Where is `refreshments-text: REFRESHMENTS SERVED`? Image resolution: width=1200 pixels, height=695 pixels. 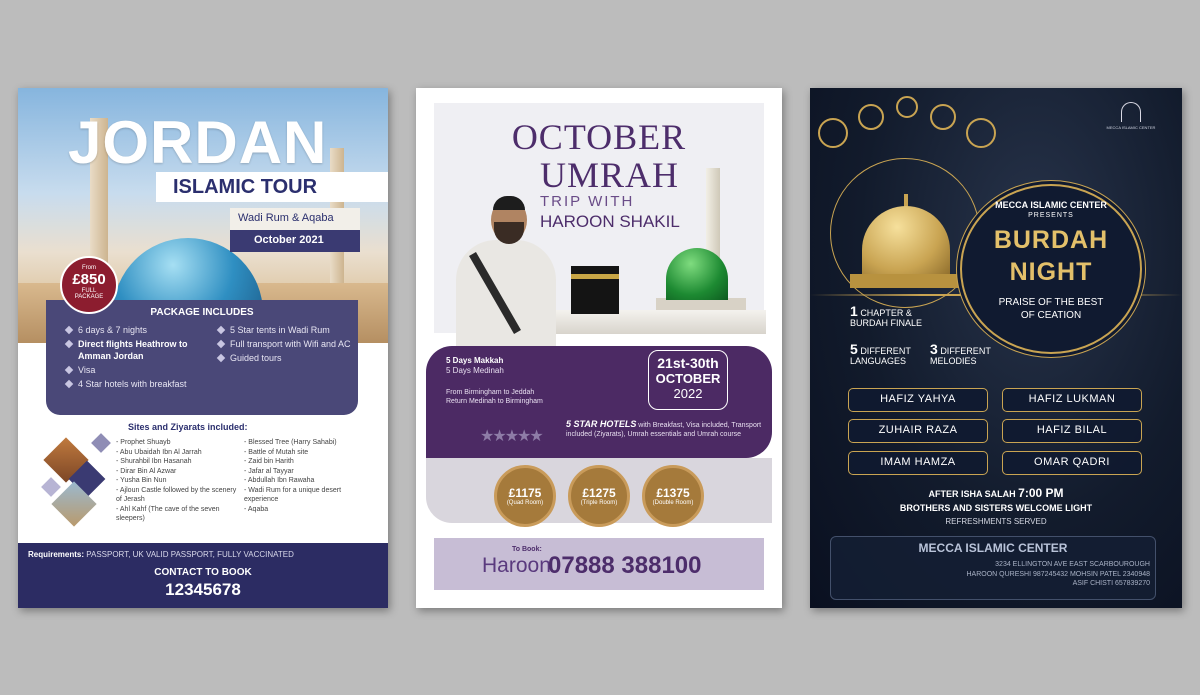 refreshments-text: REFRESHMENTS SERVED is located at coordinates (996, 521).